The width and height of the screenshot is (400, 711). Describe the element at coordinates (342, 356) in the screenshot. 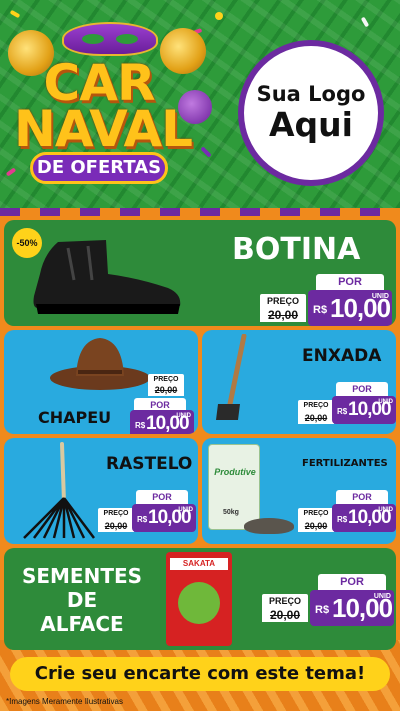

I see `product-name: ENXADA` at that location.